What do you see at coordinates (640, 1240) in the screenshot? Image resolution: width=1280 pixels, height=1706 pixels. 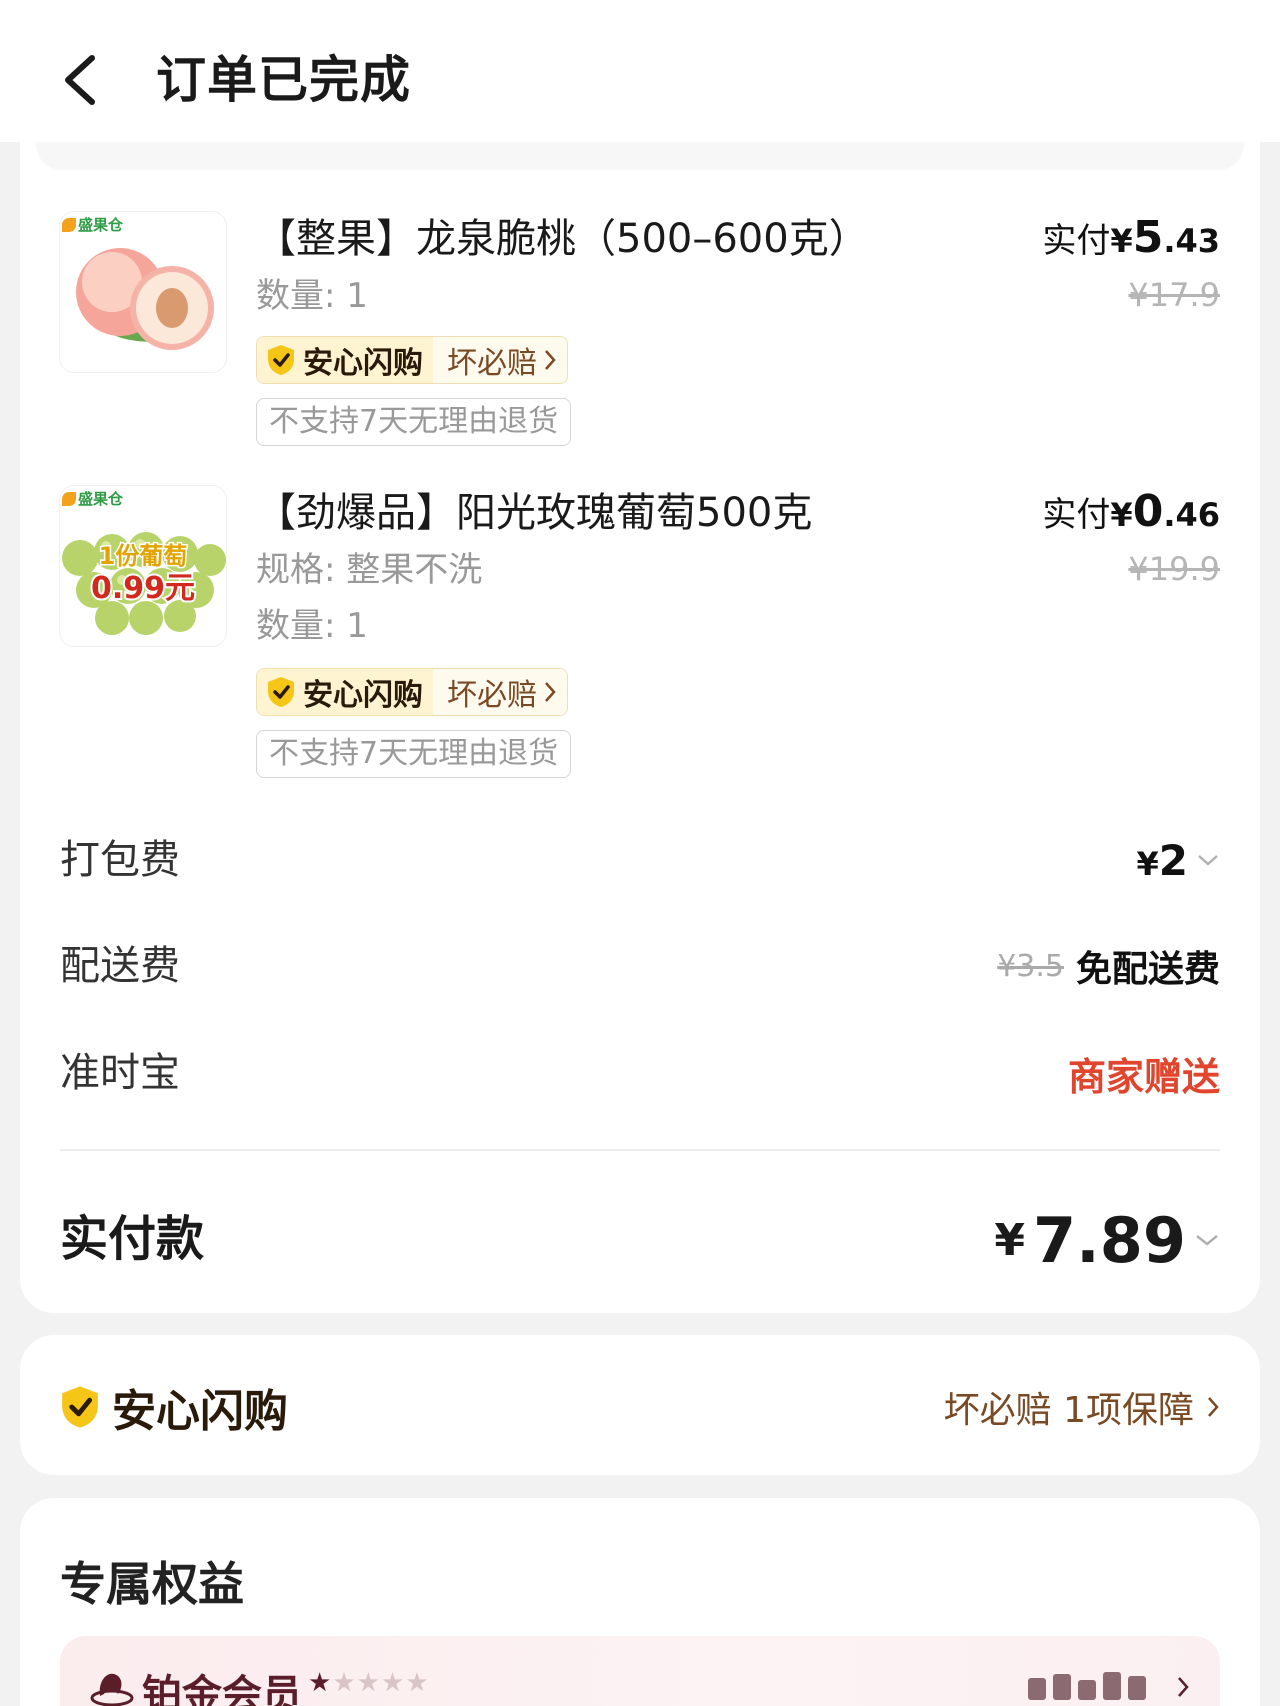 I see `total-row: 实付款 ¥7.89` at bounding box center [640, 1240].